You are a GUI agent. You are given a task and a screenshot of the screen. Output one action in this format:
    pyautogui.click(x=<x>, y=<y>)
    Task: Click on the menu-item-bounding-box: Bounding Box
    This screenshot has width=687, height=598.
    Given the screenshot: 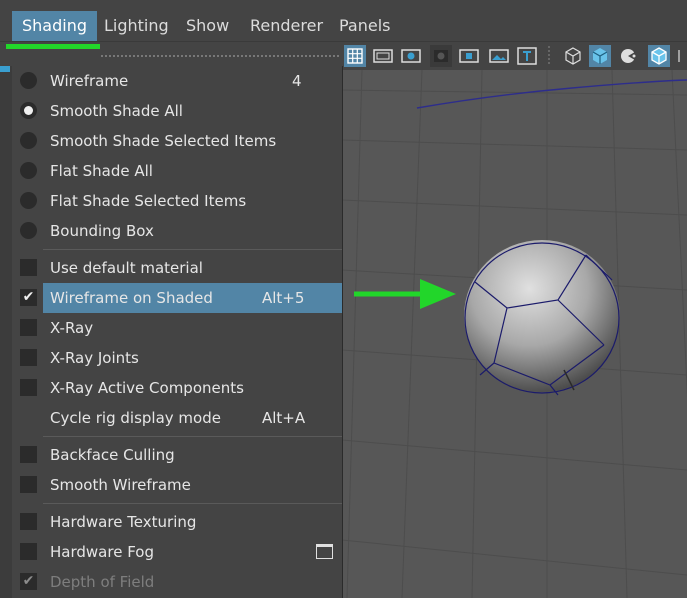 What is the action you would take?
    pyautogui.click(x=177, y=231)
    